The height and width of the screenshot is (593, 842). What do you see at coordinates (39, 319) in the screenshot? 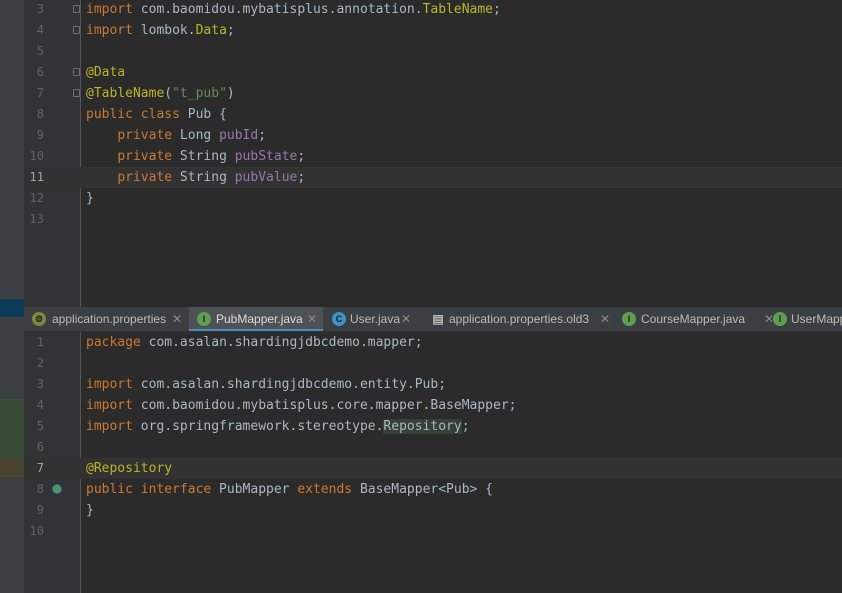
I see `properties-file-icon: ⚙` at bounding box center [39, 319].